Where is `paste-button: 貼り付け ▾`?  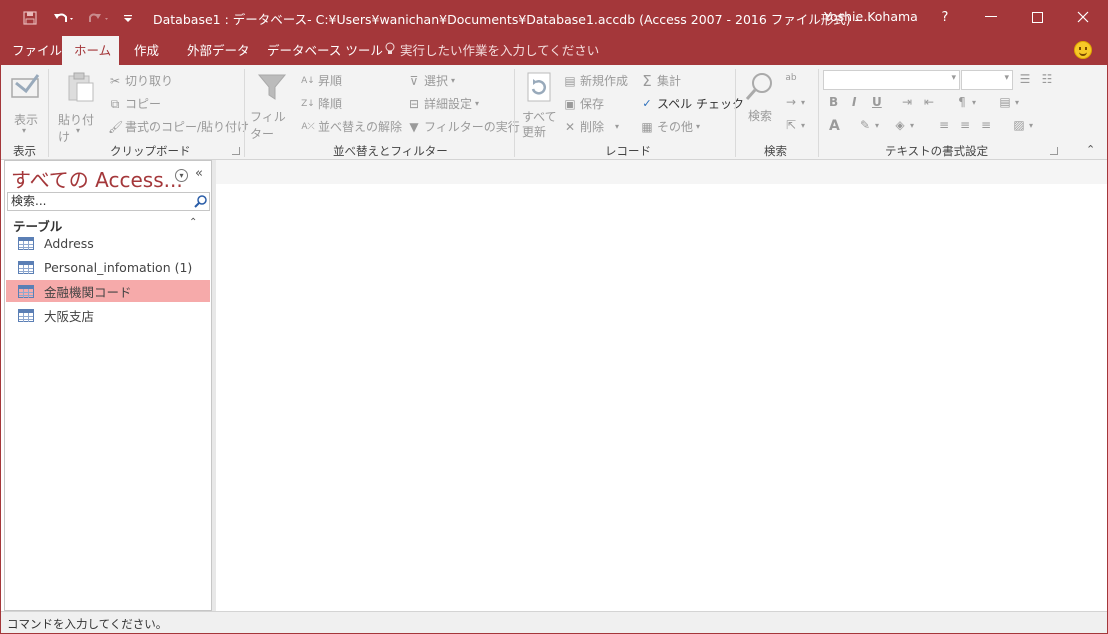
paste-button: 貼り付け ▾ is located at coordinates (79, 106).